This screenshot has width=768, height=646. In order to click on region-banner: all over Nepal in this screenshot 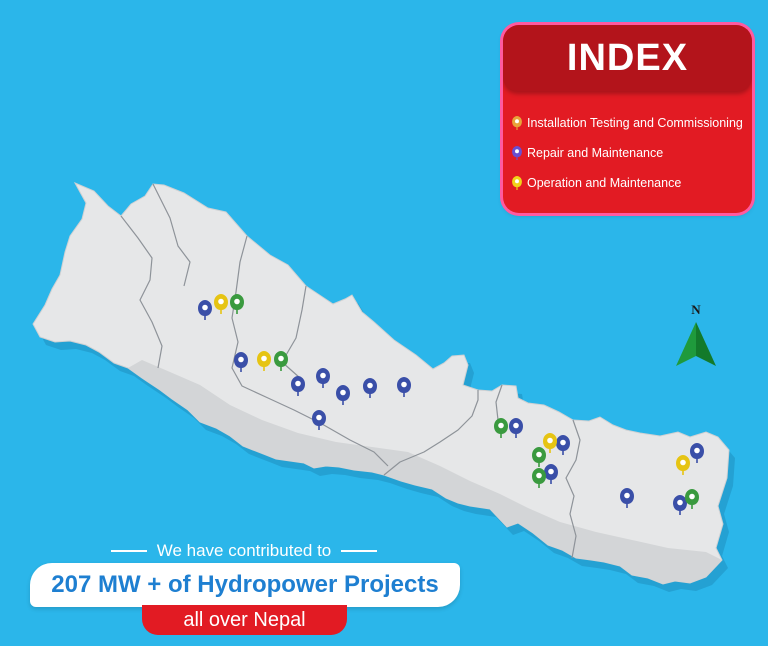, I will do `click(244, 620)`.